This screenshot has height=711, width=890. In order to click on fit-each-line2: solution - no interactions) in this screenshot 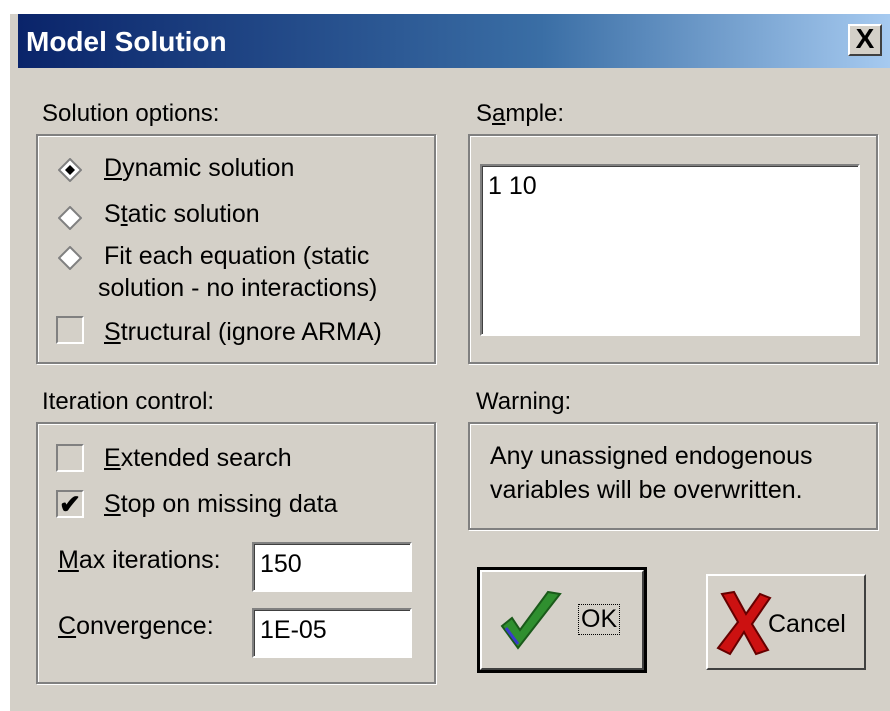, I will do `click(237, 288)`.